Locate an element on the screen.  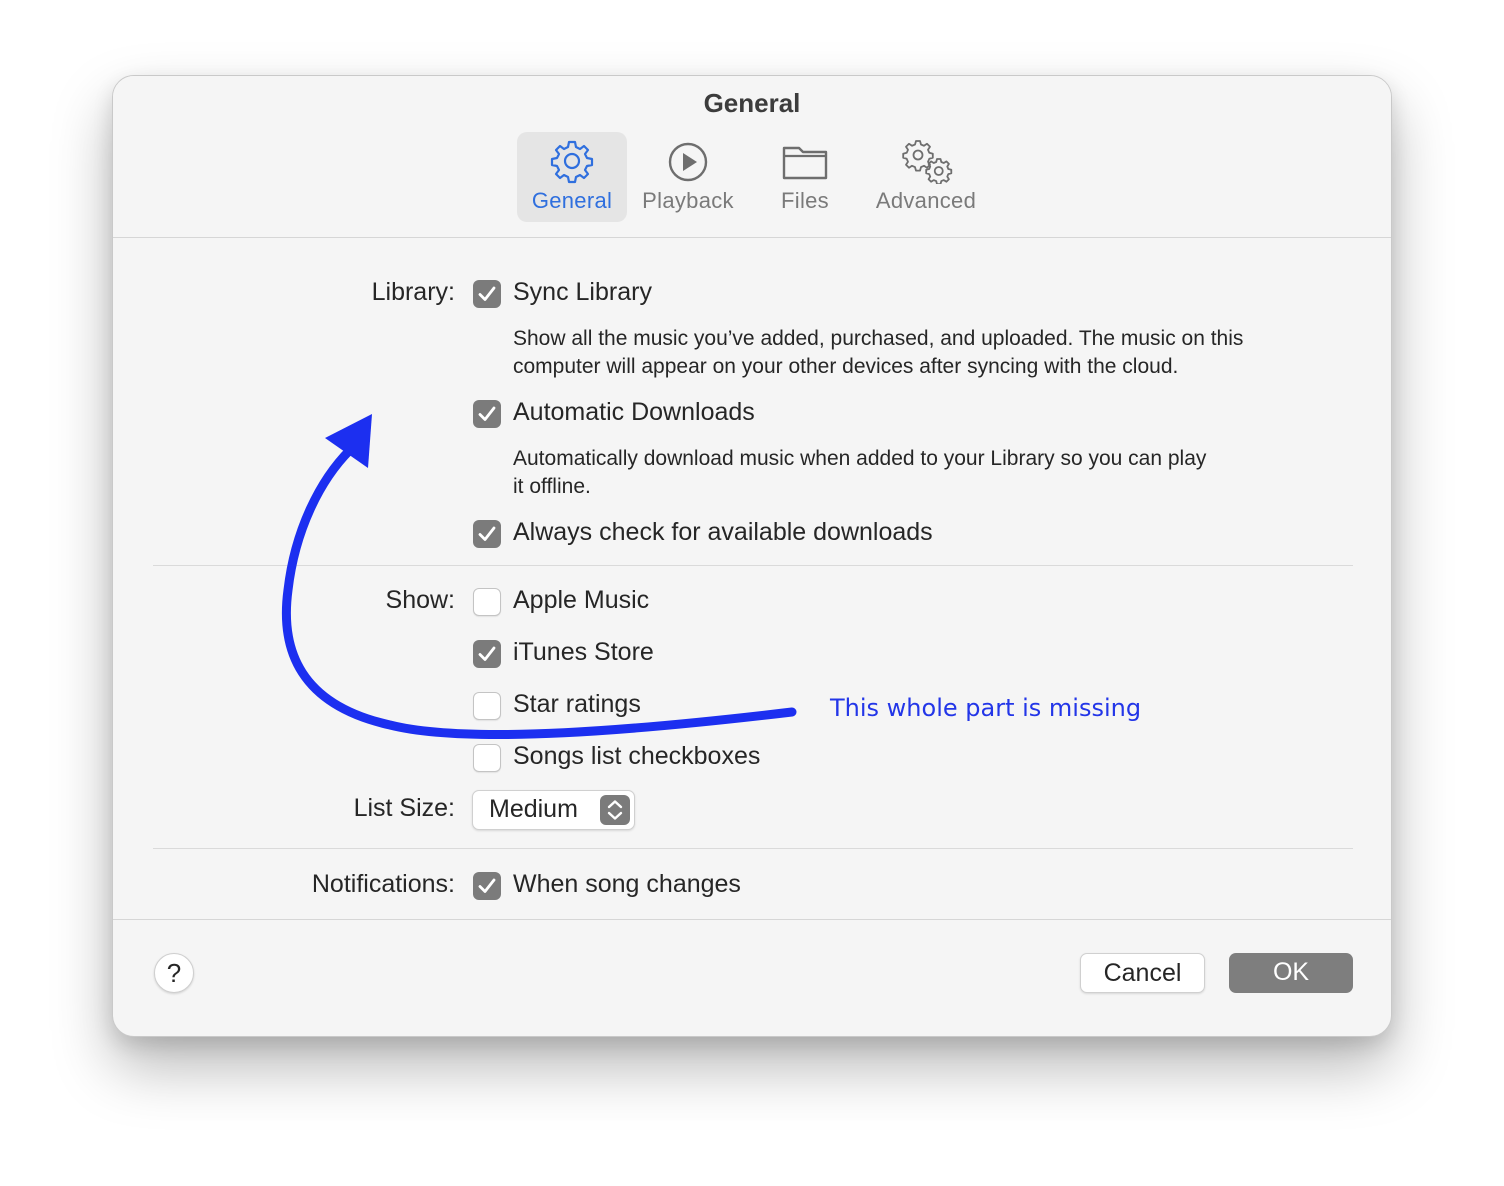
footer: ? Cancel OK is located at coordinates (752, 977).